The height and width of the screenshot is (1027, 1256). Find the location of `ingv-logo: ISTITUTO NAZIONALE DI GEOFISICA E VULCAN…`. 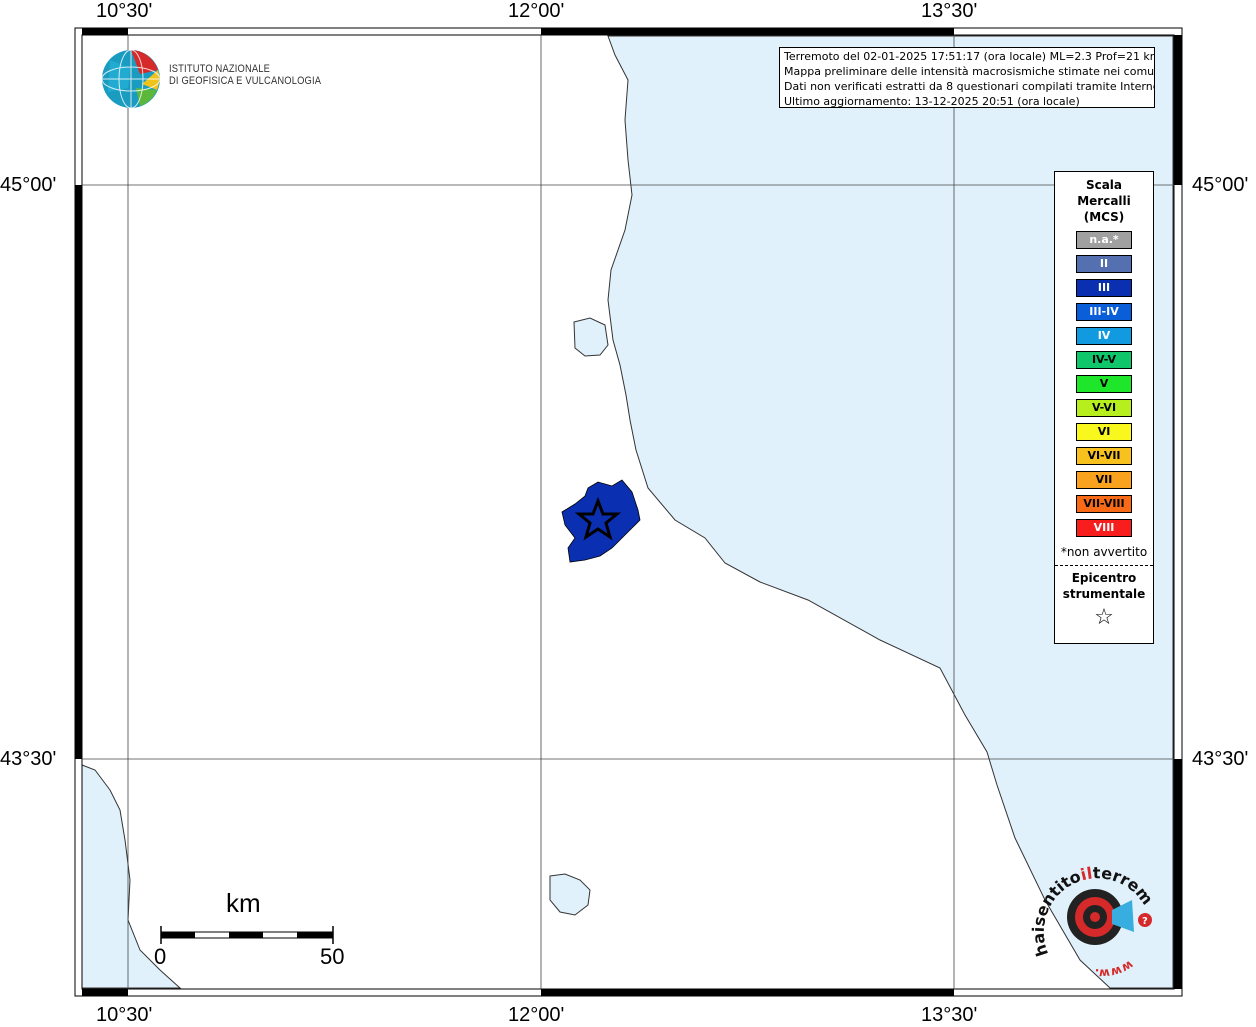

ingv-logo: ISTITUTO NAZIONALE DI GEOFISICA E VULCAN… is located at coordinates (210, 79).